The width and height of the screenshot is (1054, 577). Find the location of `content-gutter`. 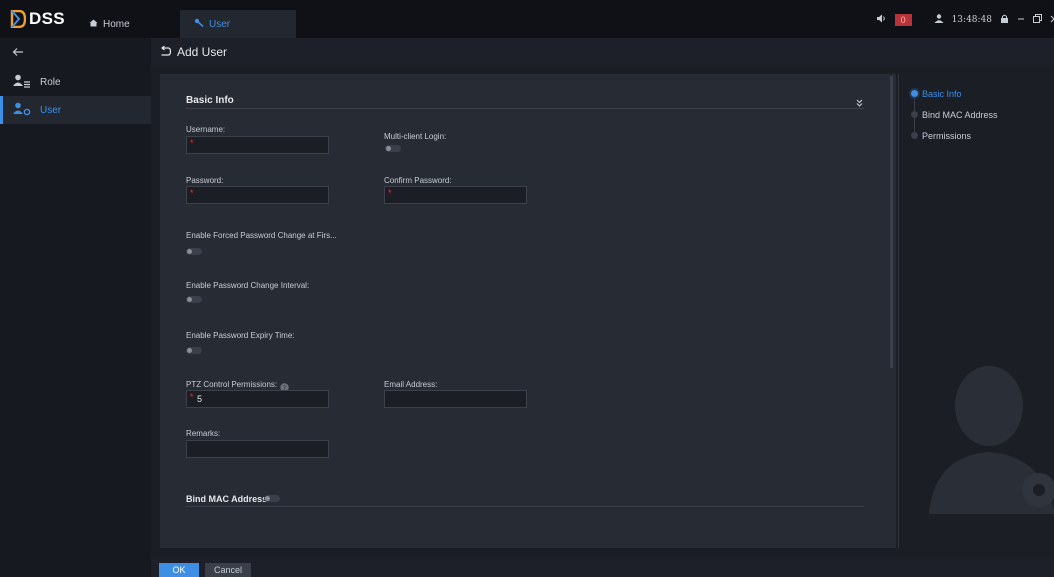

content-gutter is located at coordinates (155, 312).